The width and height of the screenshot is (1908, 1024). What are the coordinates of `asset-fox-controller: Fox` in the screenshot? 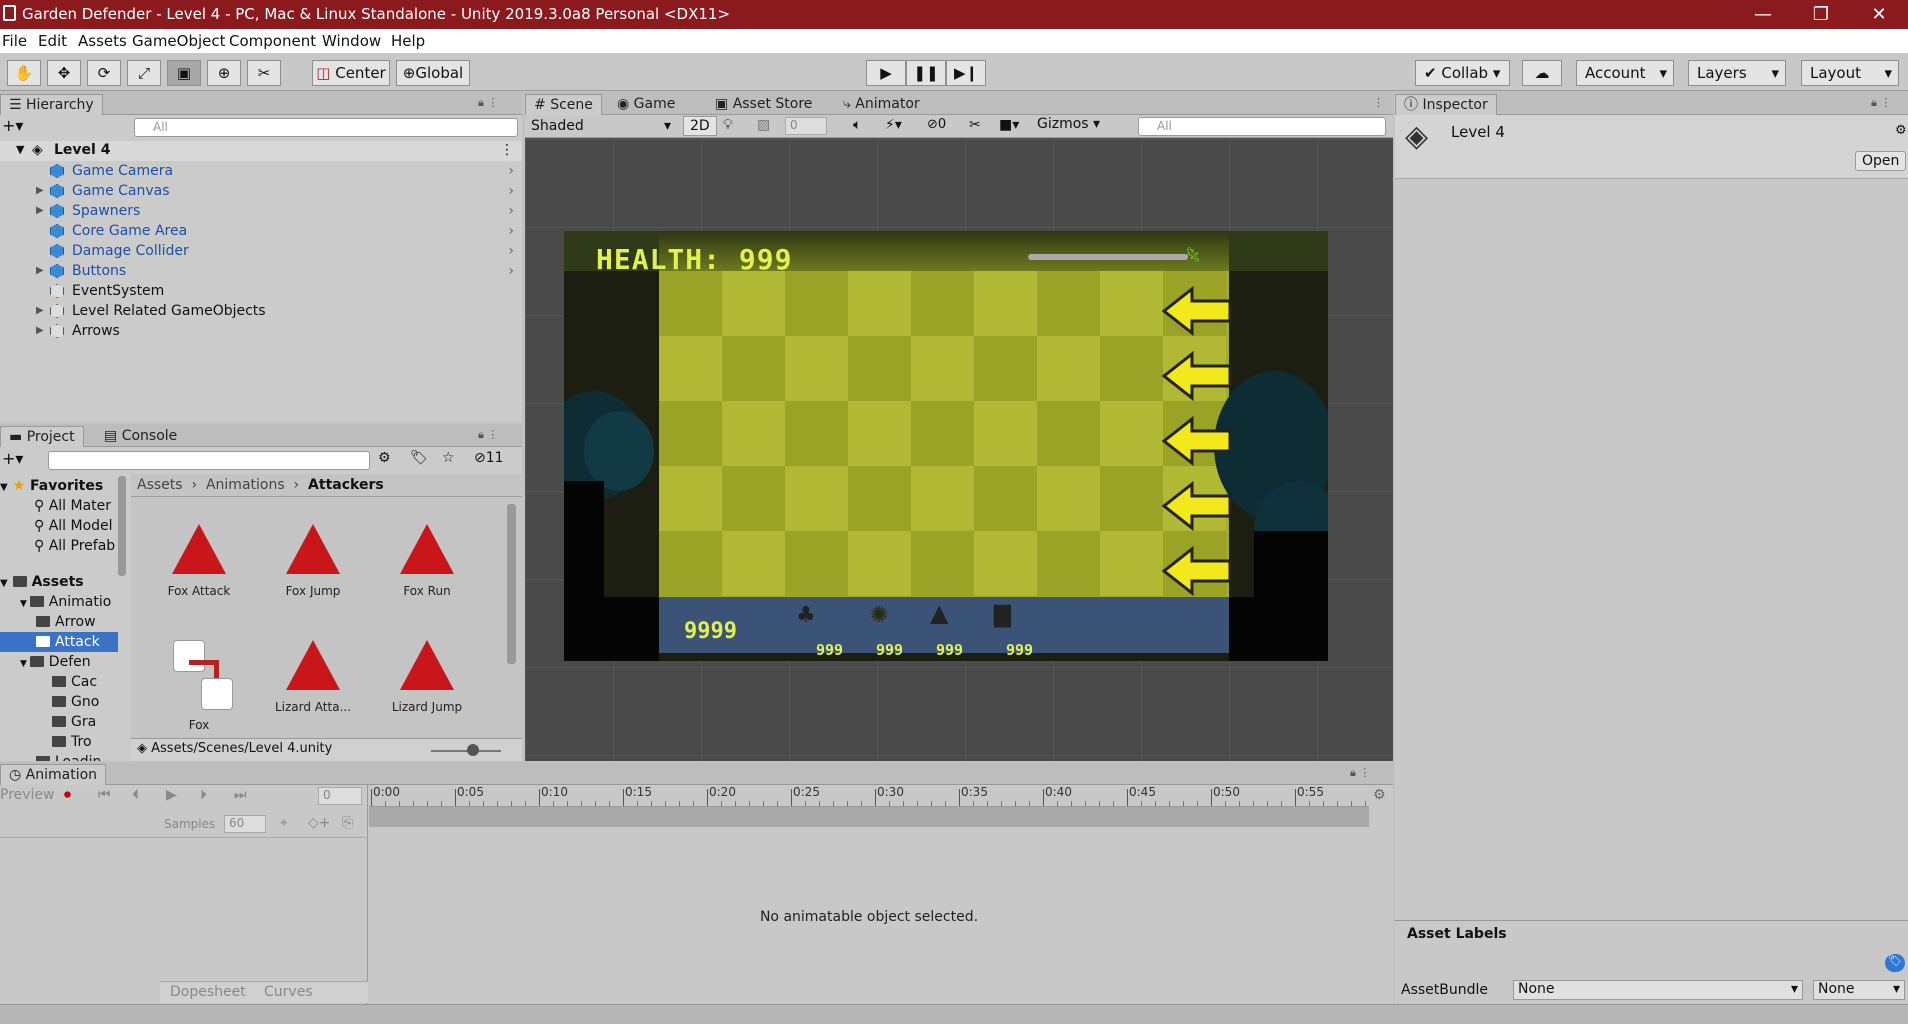 It's located at (199, 685).